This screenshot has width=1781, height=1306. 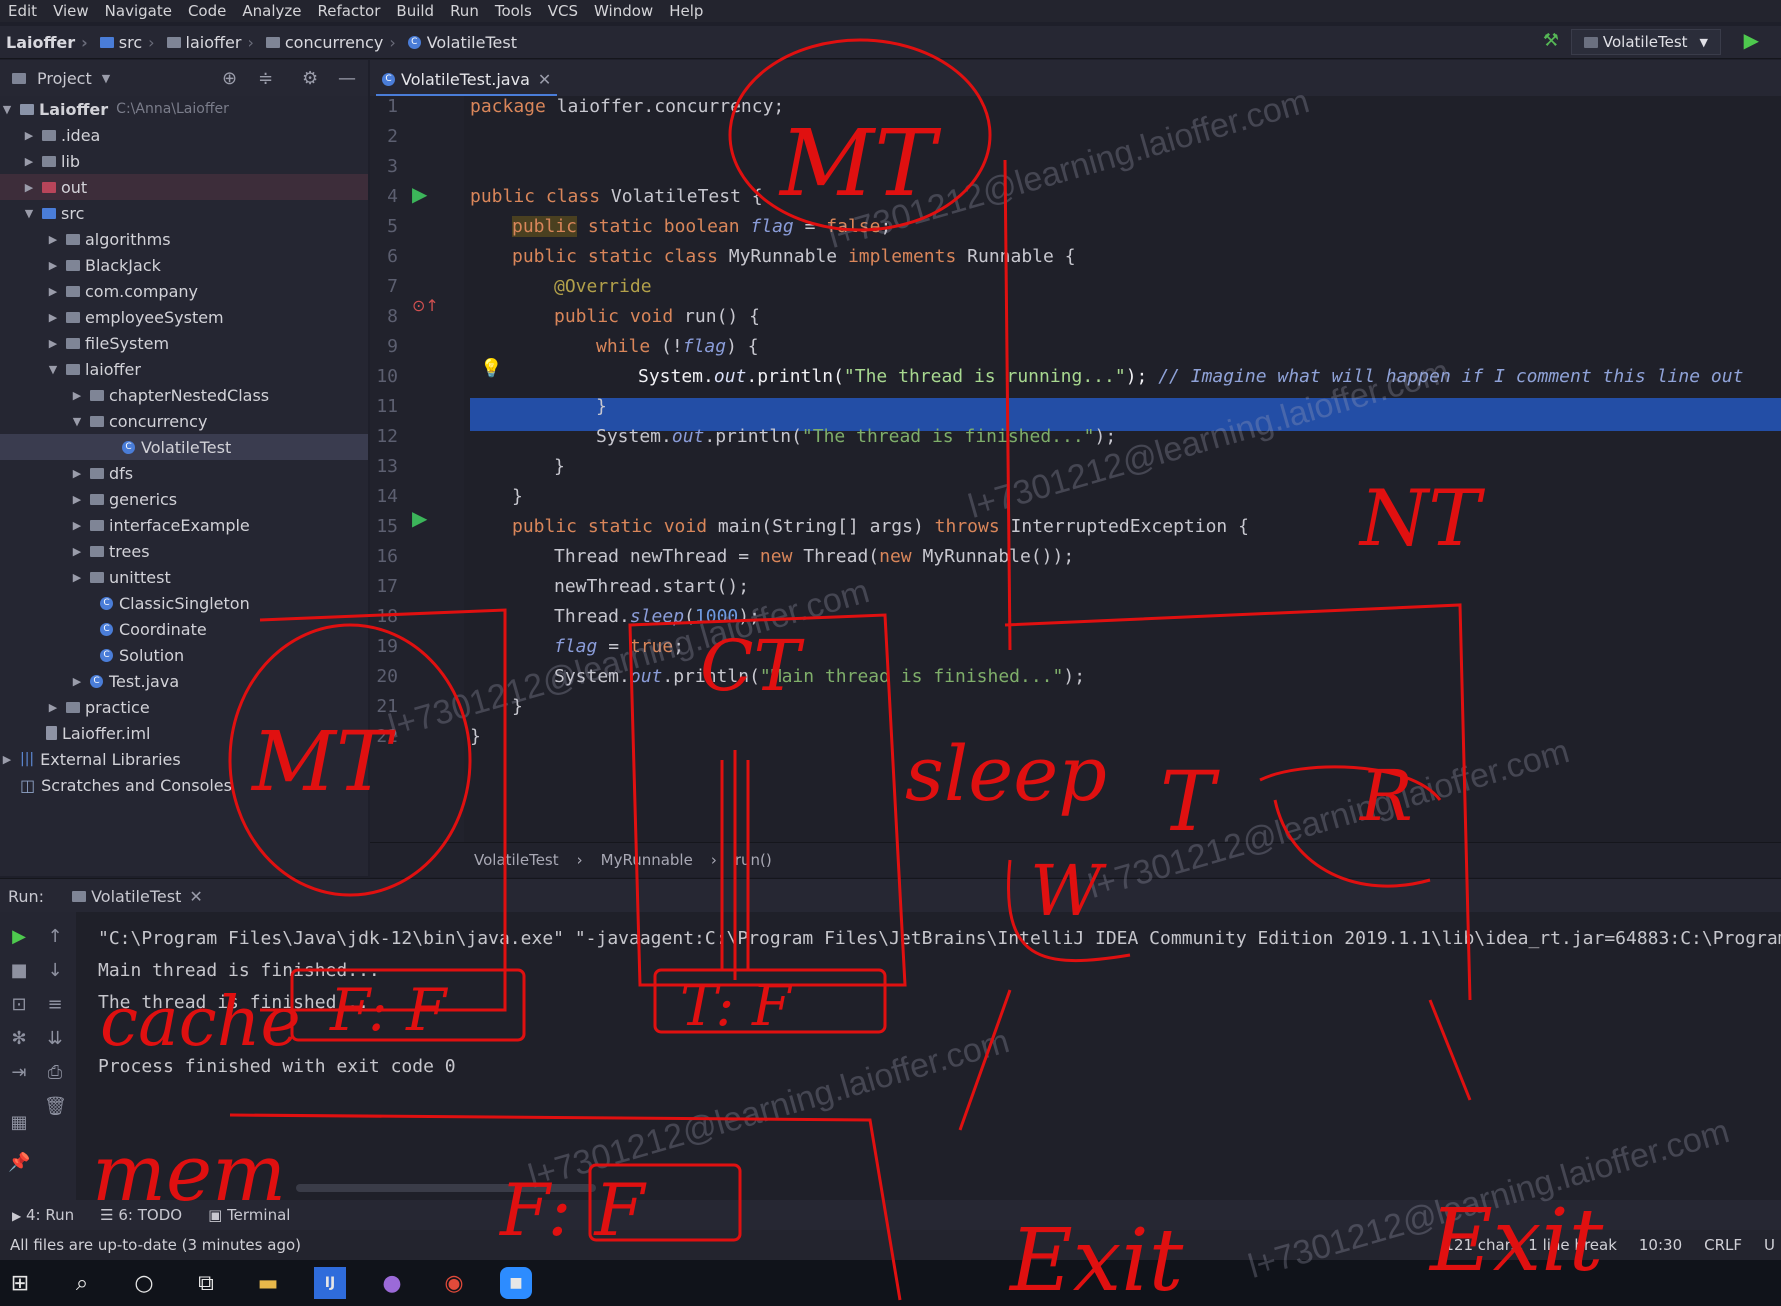 I want to click on exit-icon: ⇥, so click(x=19, y=1072).